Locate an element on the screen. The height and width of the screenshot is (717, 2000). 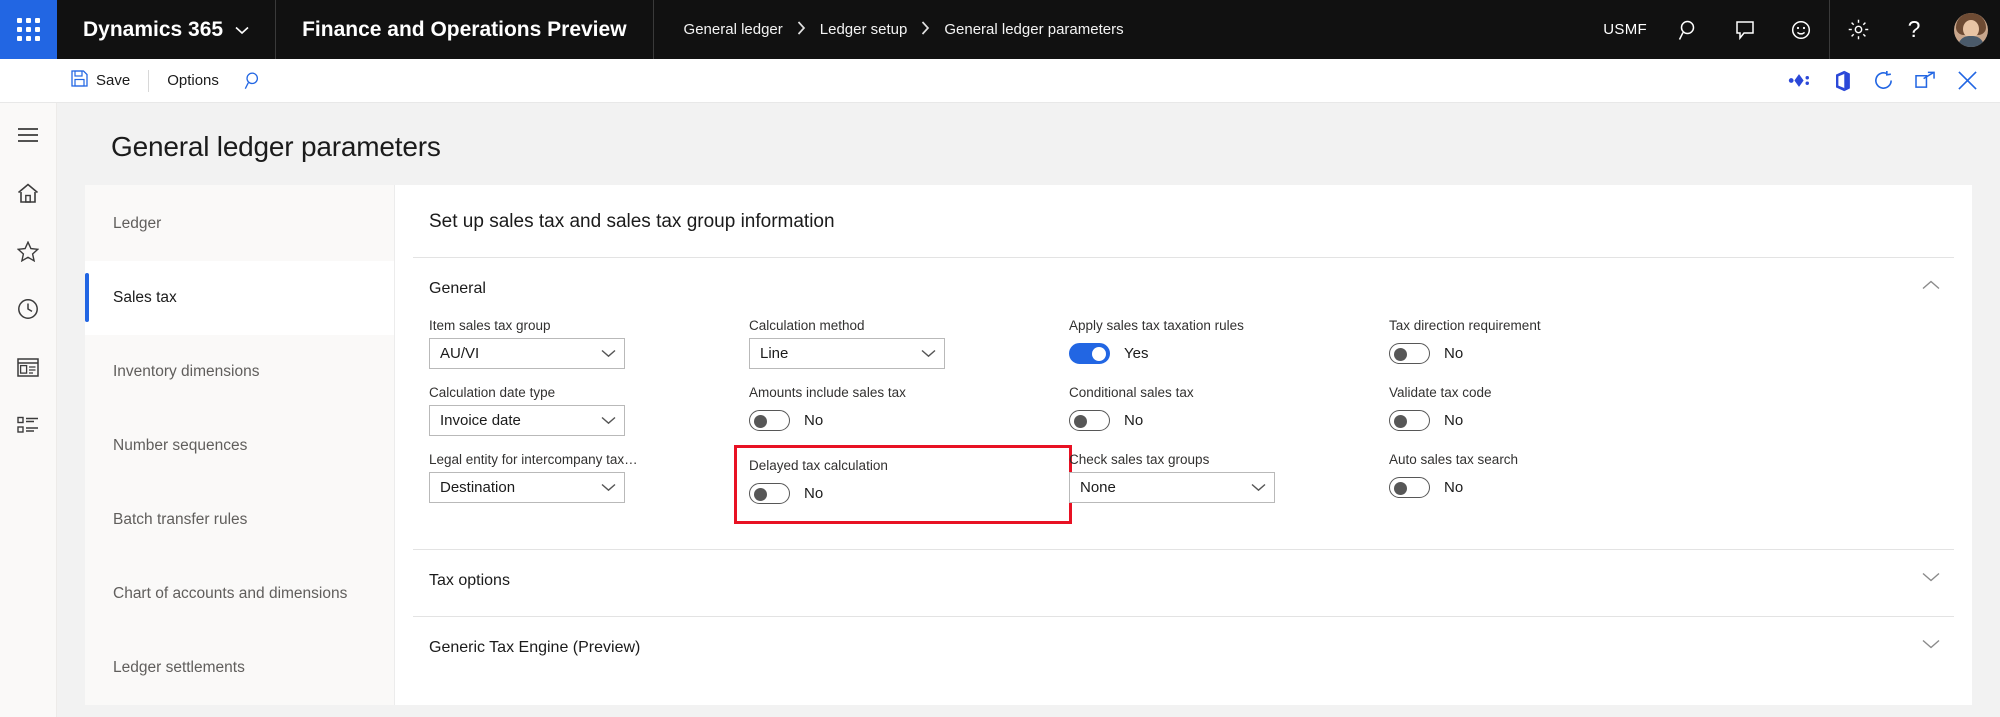
field-amounts-include-sales-tax: Amounts include sales tax No is located at coordinates (909, 410).